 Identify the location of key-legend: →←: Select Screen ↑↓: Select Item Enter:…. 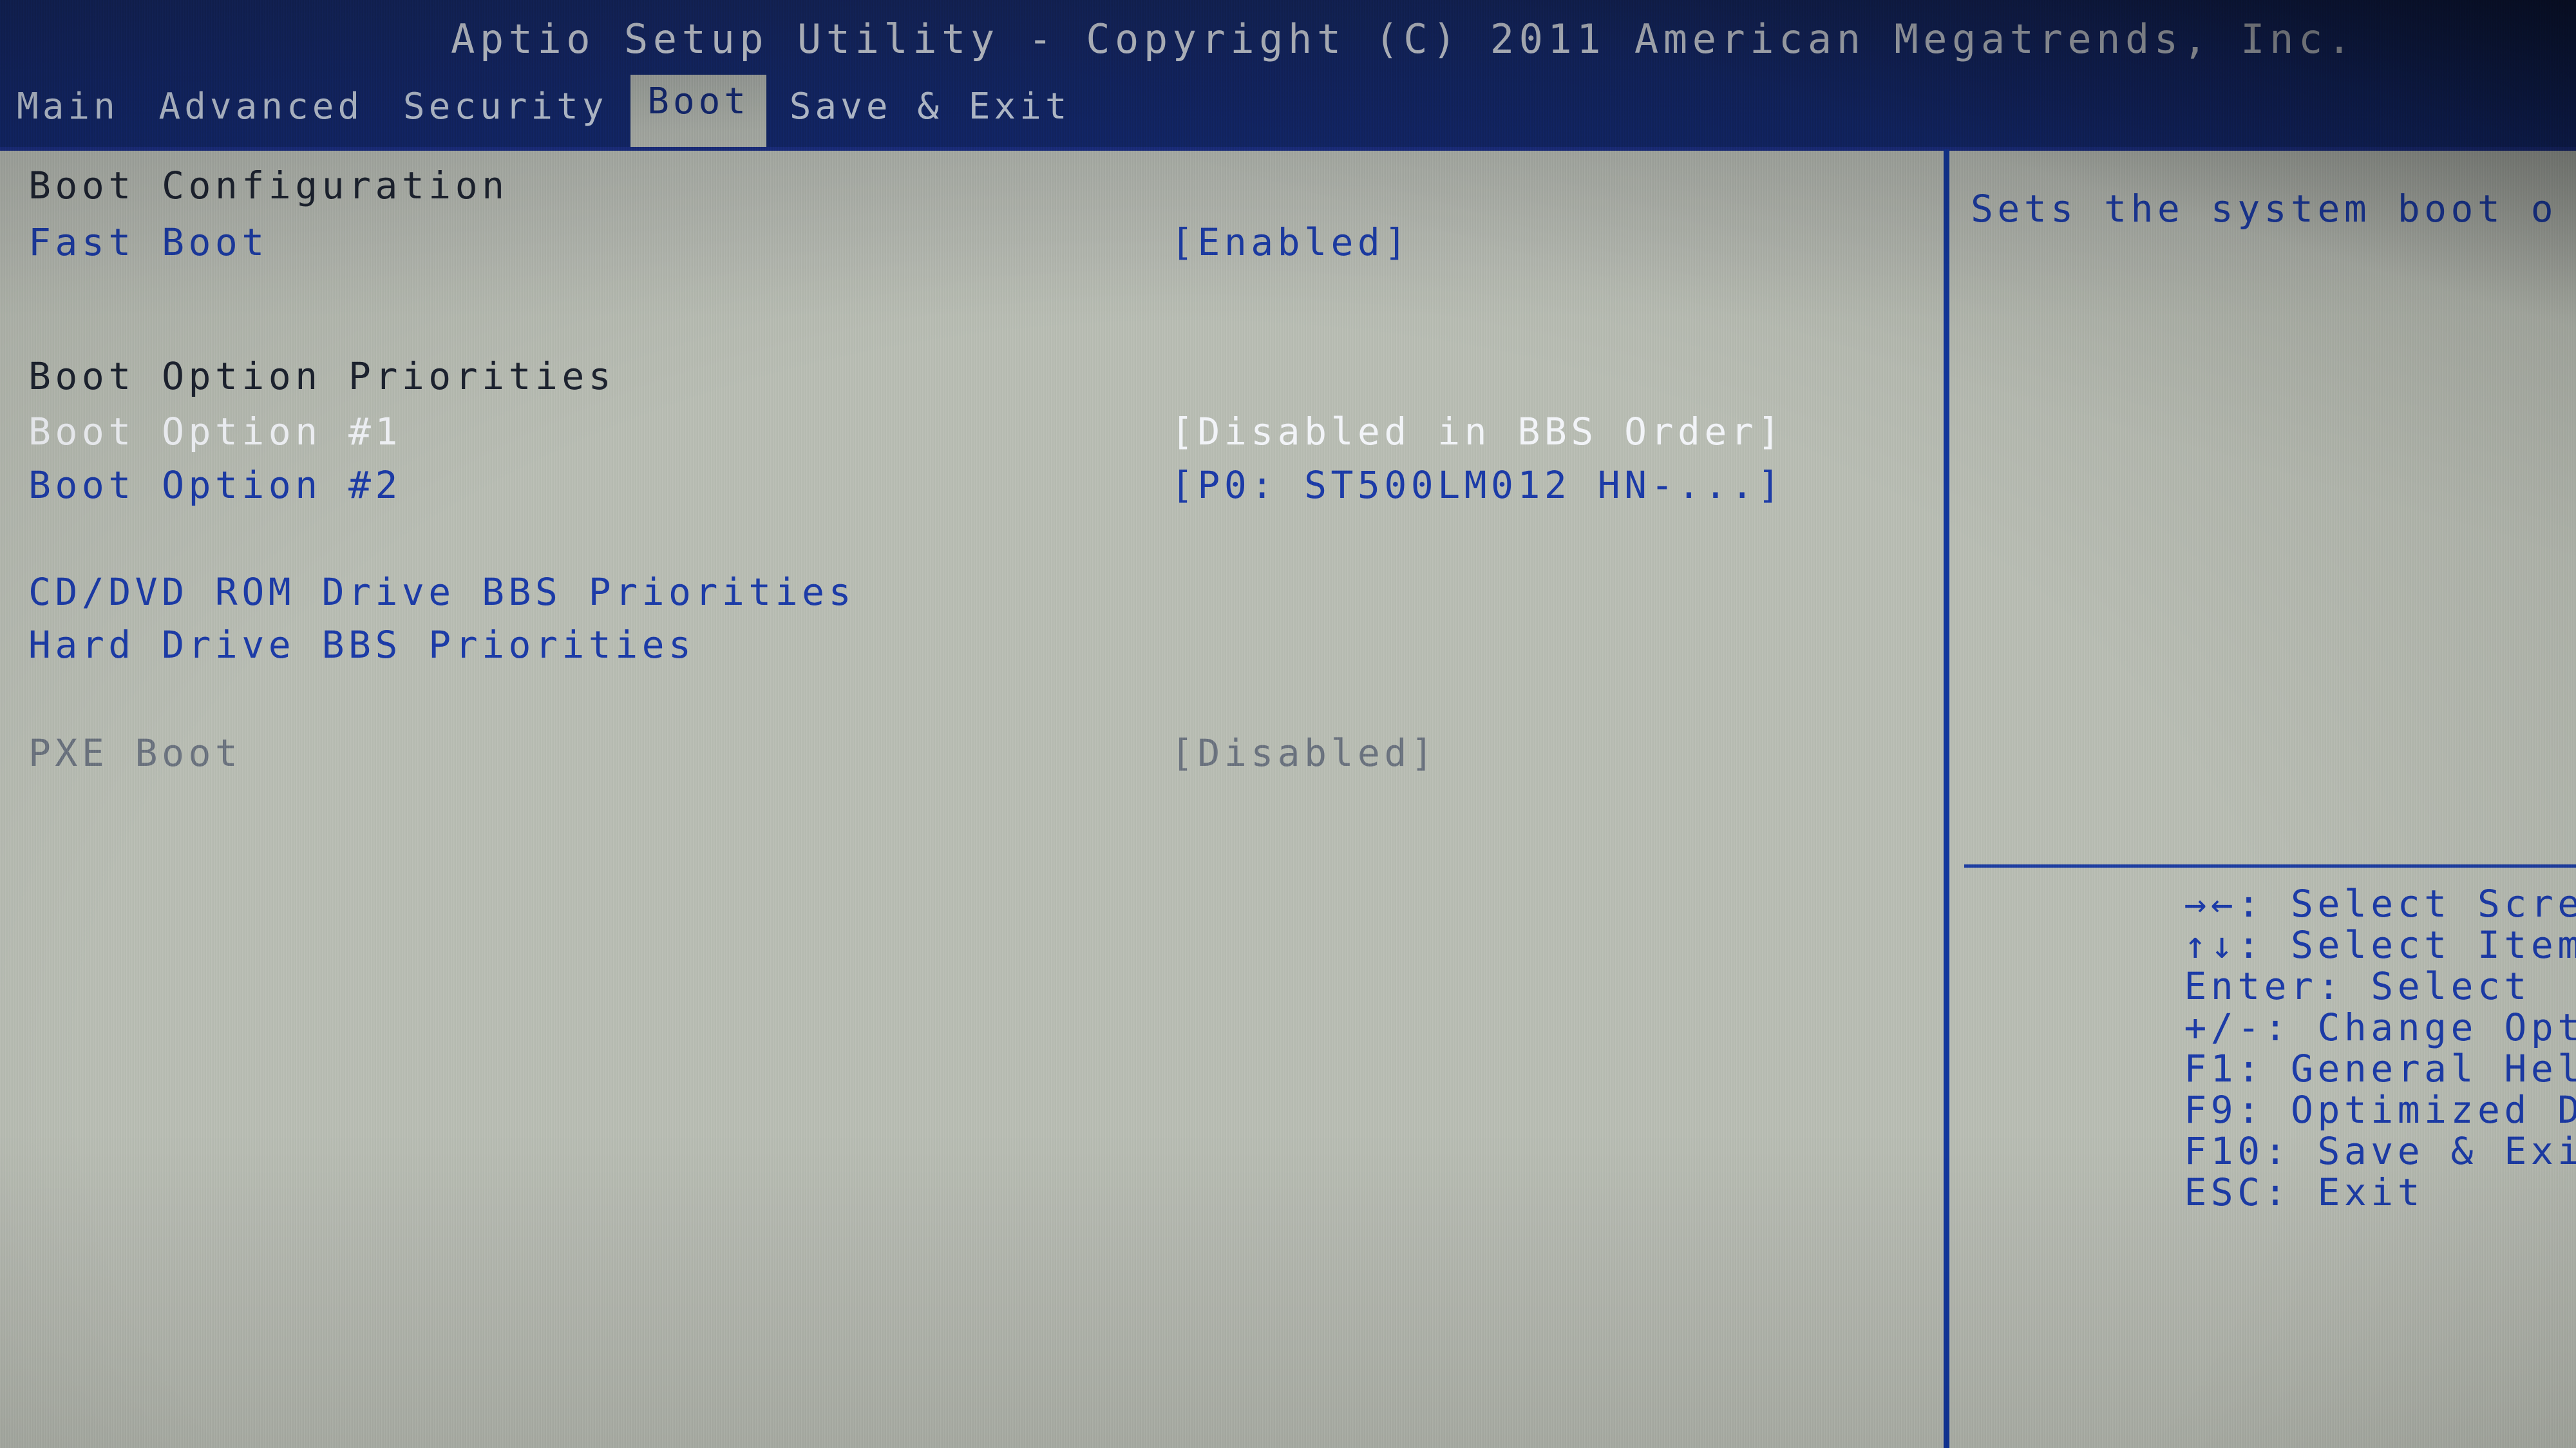
(2273, 1027).